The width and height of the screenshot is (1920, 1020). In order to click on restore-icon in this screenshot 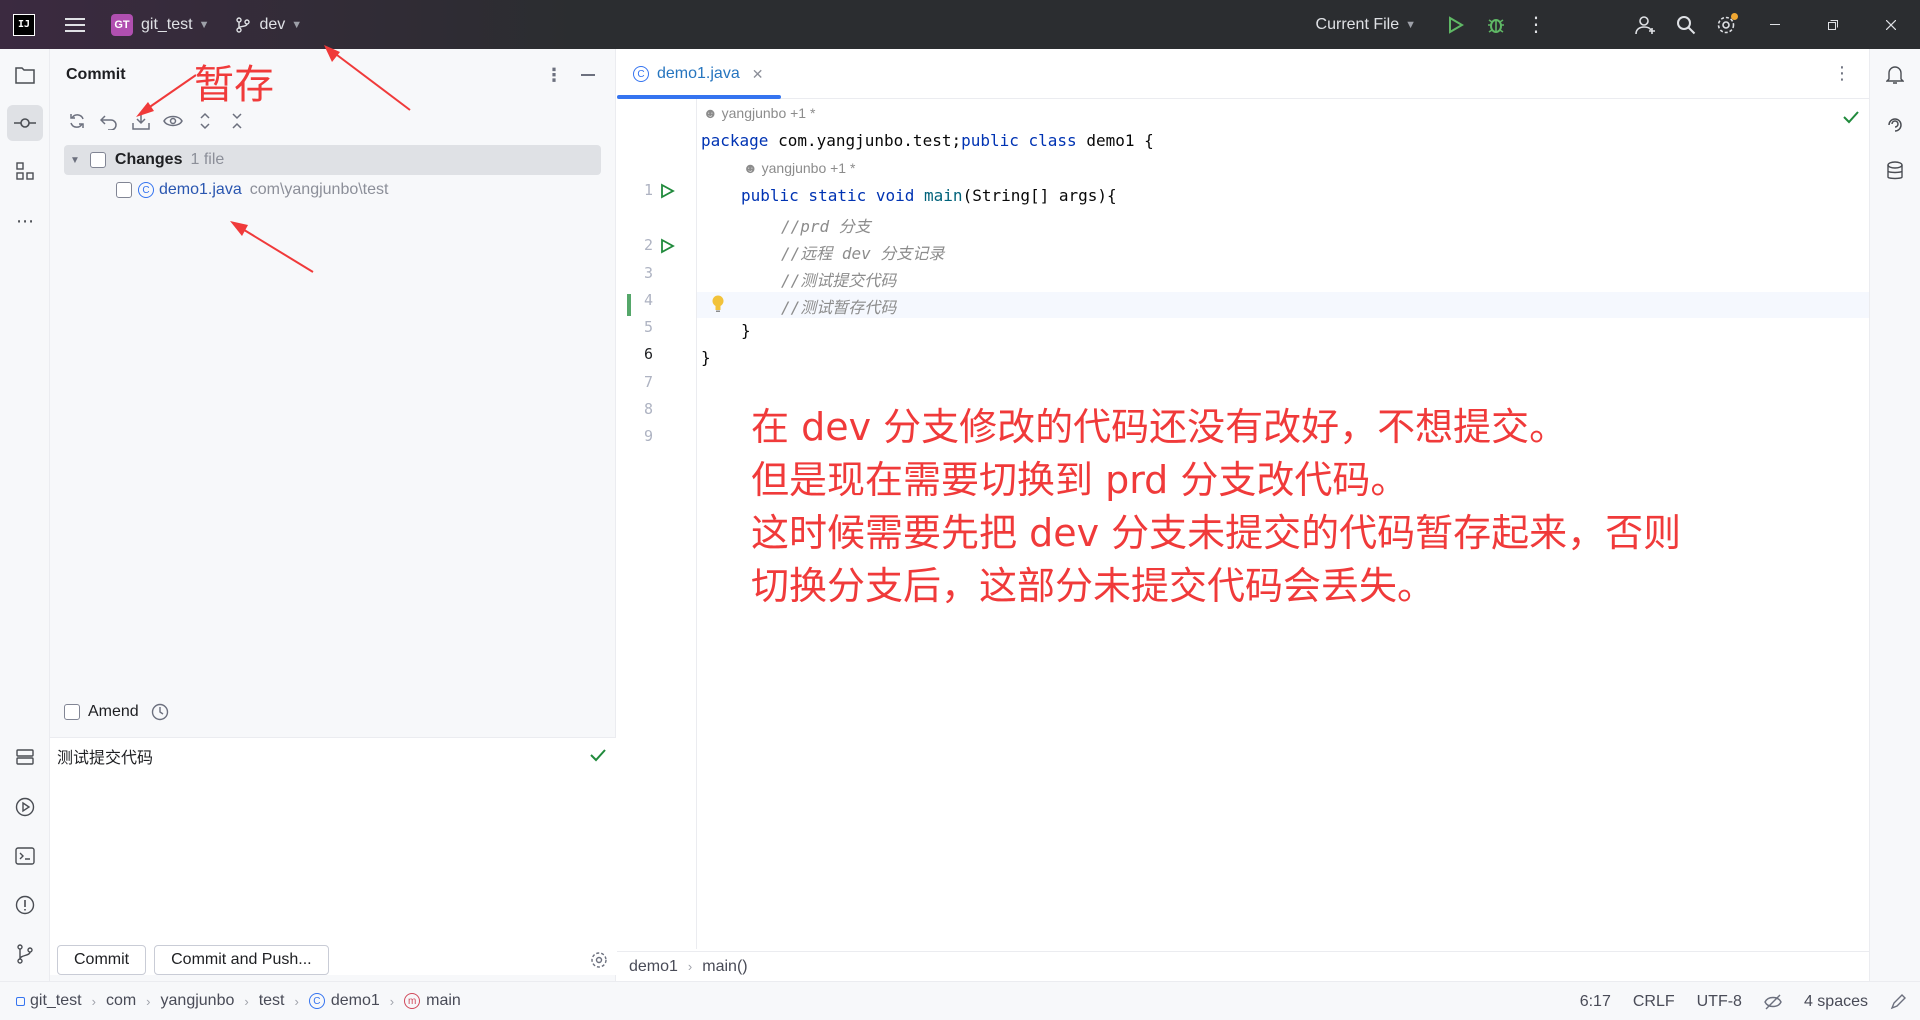, I will do `click(1833, 25)`.